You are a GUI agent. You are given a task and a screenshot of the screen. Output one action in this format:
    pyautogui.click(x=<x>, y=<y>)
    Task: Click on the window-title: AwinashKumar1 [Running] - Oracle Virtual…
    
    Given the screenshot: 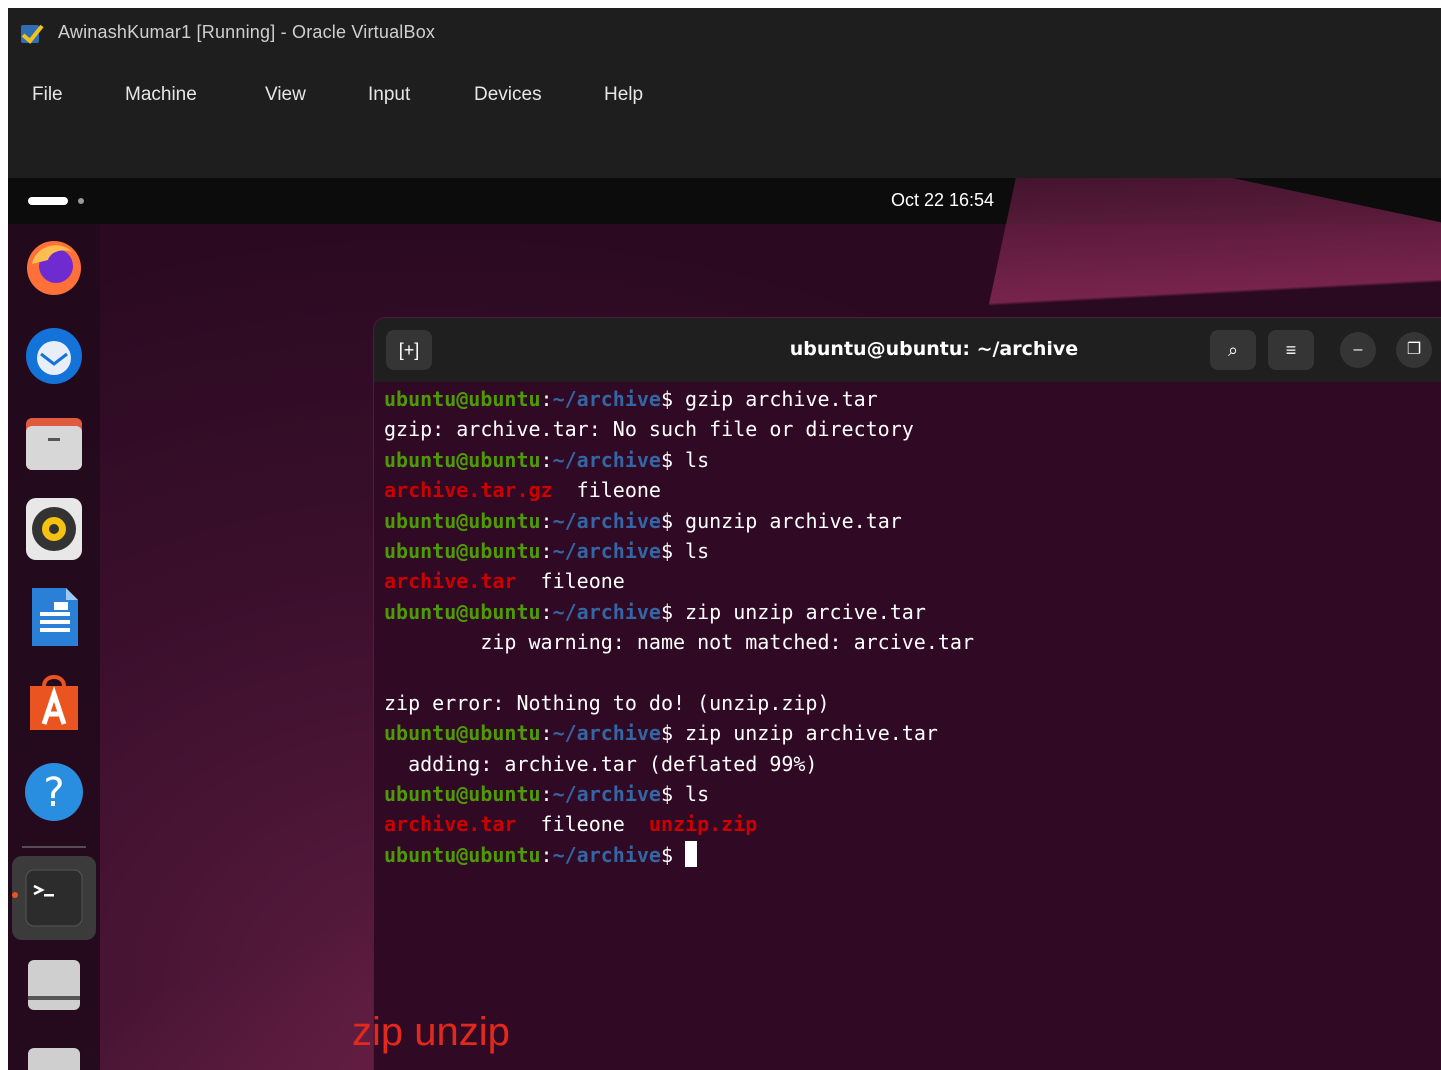 What is the action you would take?
    pyautogui.click(x=247, y=32)
    